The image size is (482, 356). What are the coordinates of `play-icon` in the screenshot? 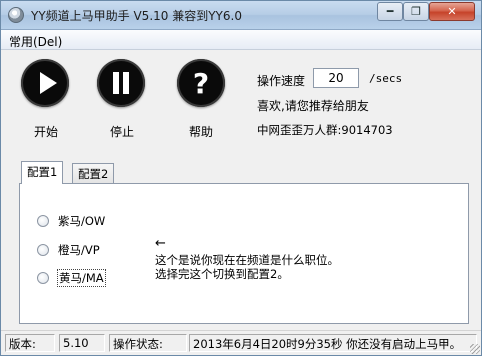 It's located at (48, 83).